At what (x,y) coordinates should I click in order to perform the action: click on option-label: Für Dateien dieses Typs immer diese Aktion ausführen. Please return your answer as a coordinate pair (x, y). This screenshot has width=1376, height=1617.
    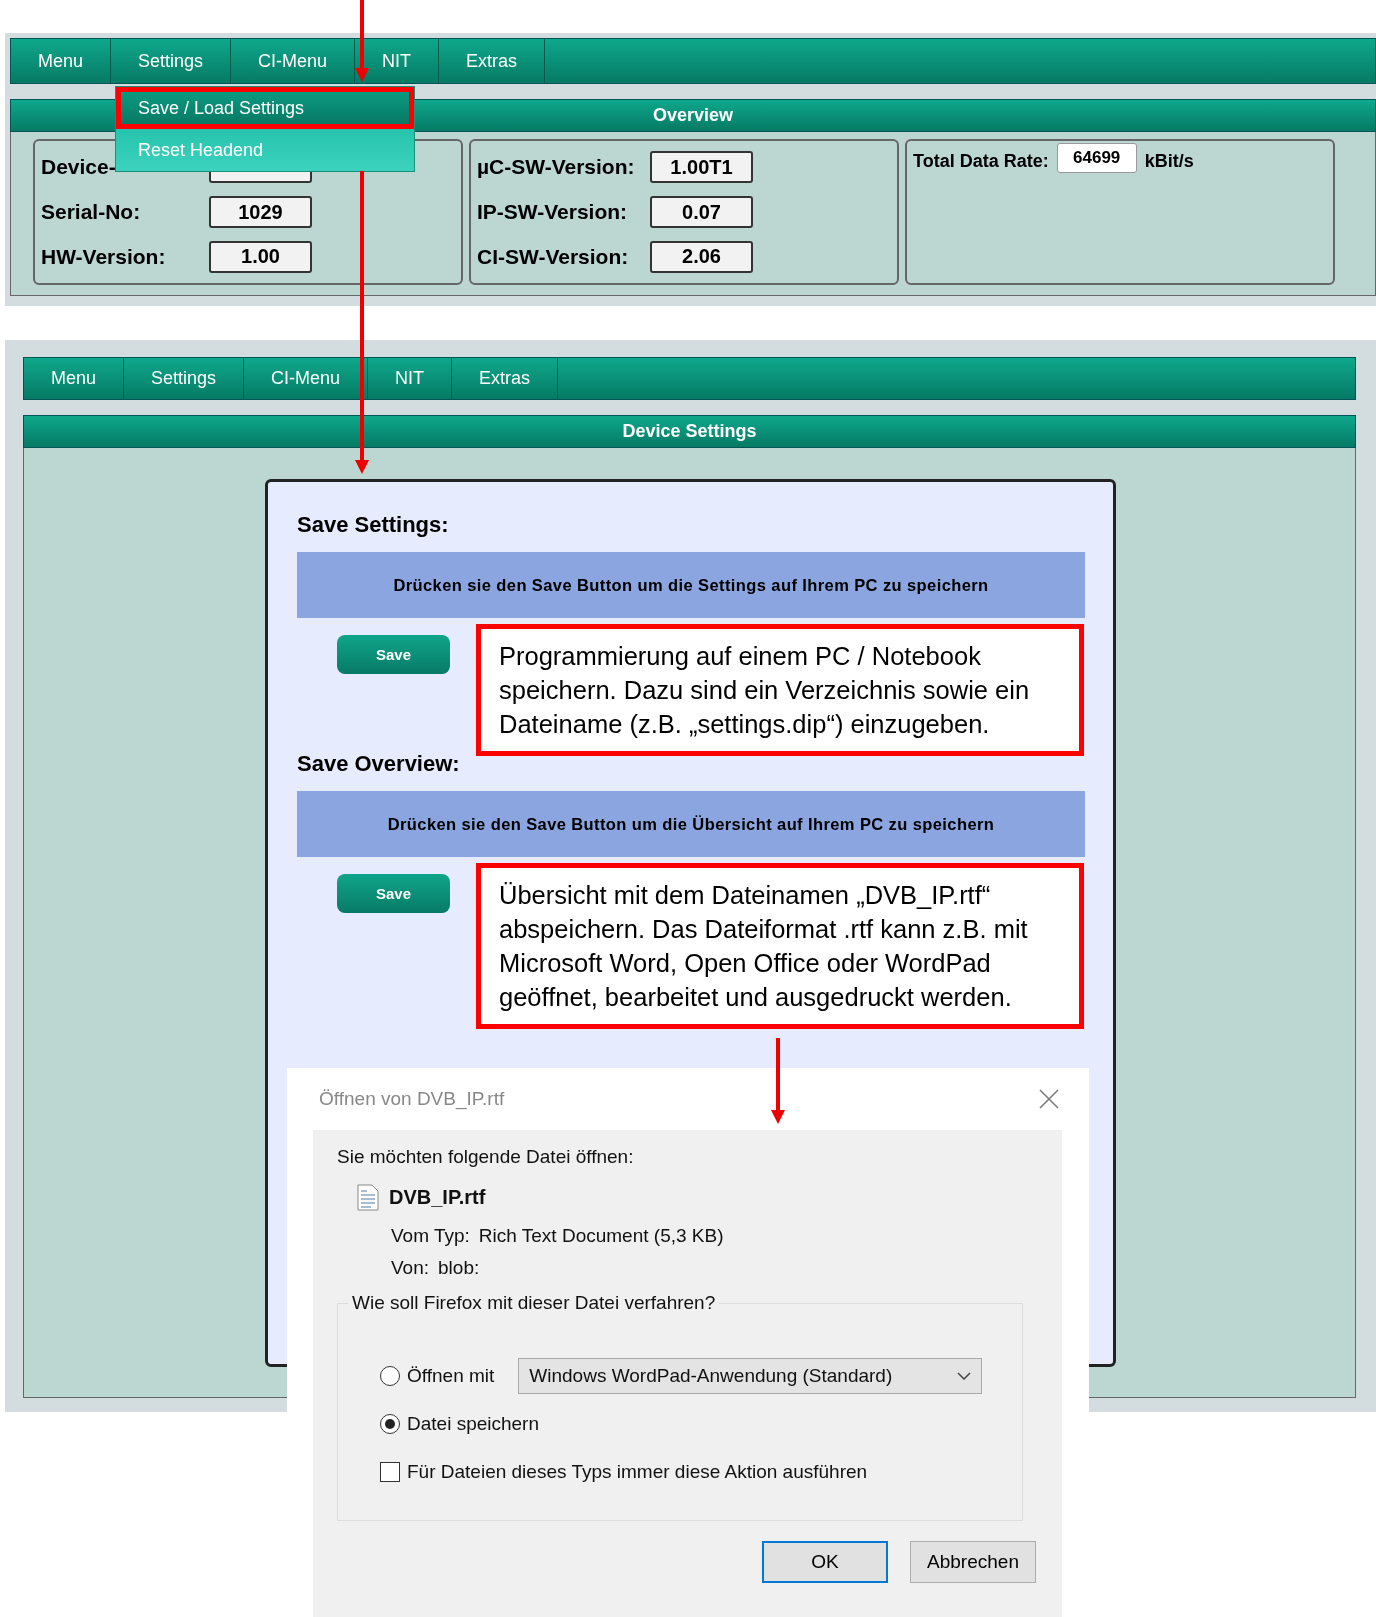
    Looking at the image, I should click on (637, 1472).